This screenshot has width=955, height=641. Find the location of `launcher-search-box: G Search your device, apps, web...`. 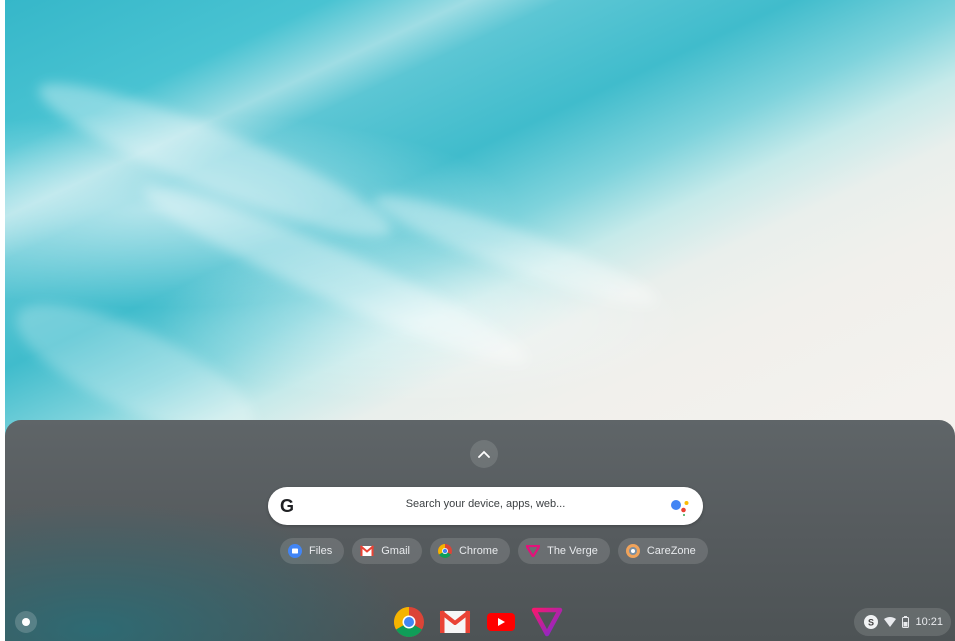

launcher-search-box: G Search your device, apps, web... is located at coordinates (485, 506).